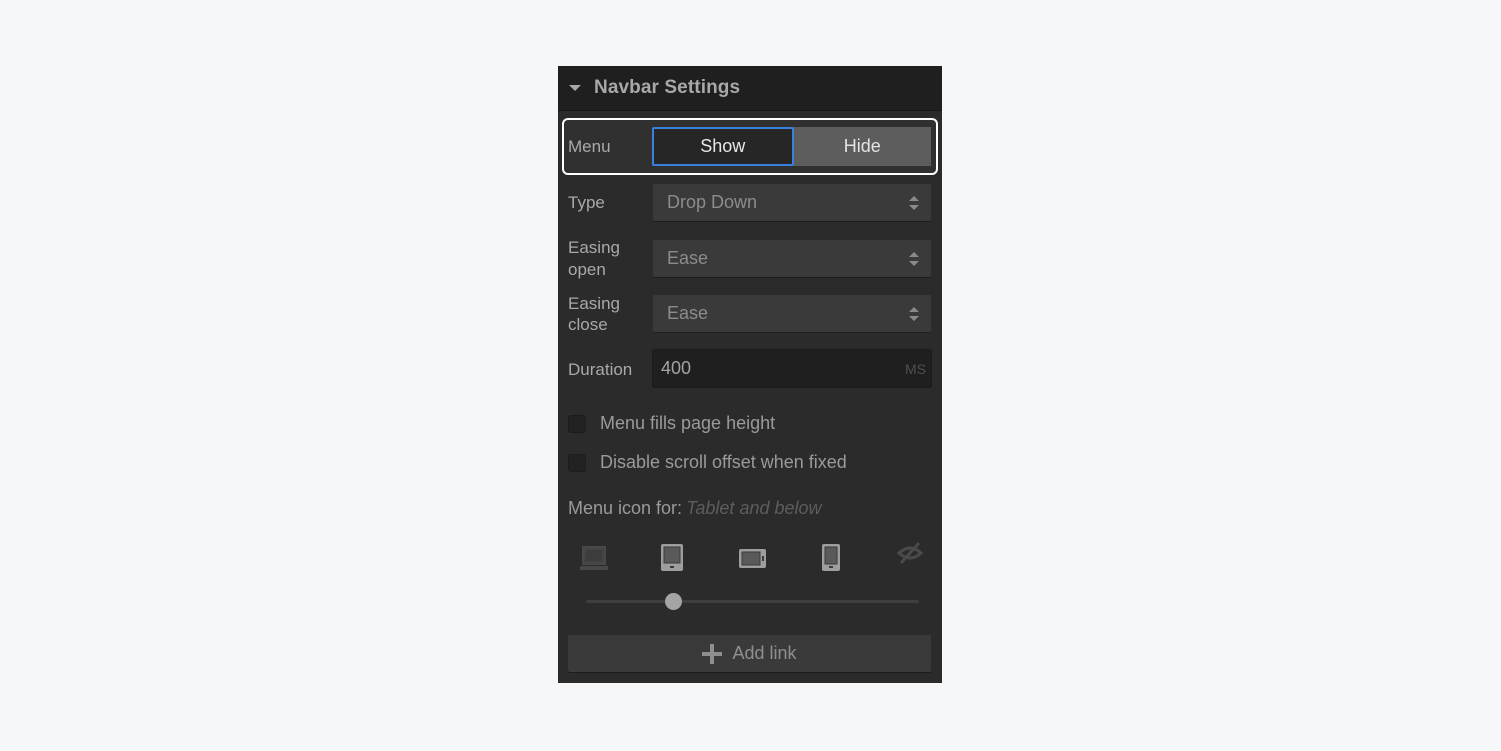  What do you see at coordinates (764, 653) in the screenshot?
I see `add-link-label: Add link` at bounding box center [764, 653].